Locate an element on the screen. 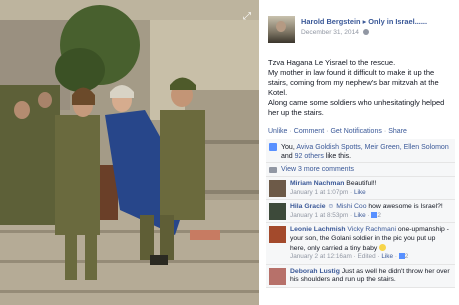 Image resolution: width=459 pixels, height=305 pixels. commenter-name: Hila Gracie is located at coordinates (308, 206).